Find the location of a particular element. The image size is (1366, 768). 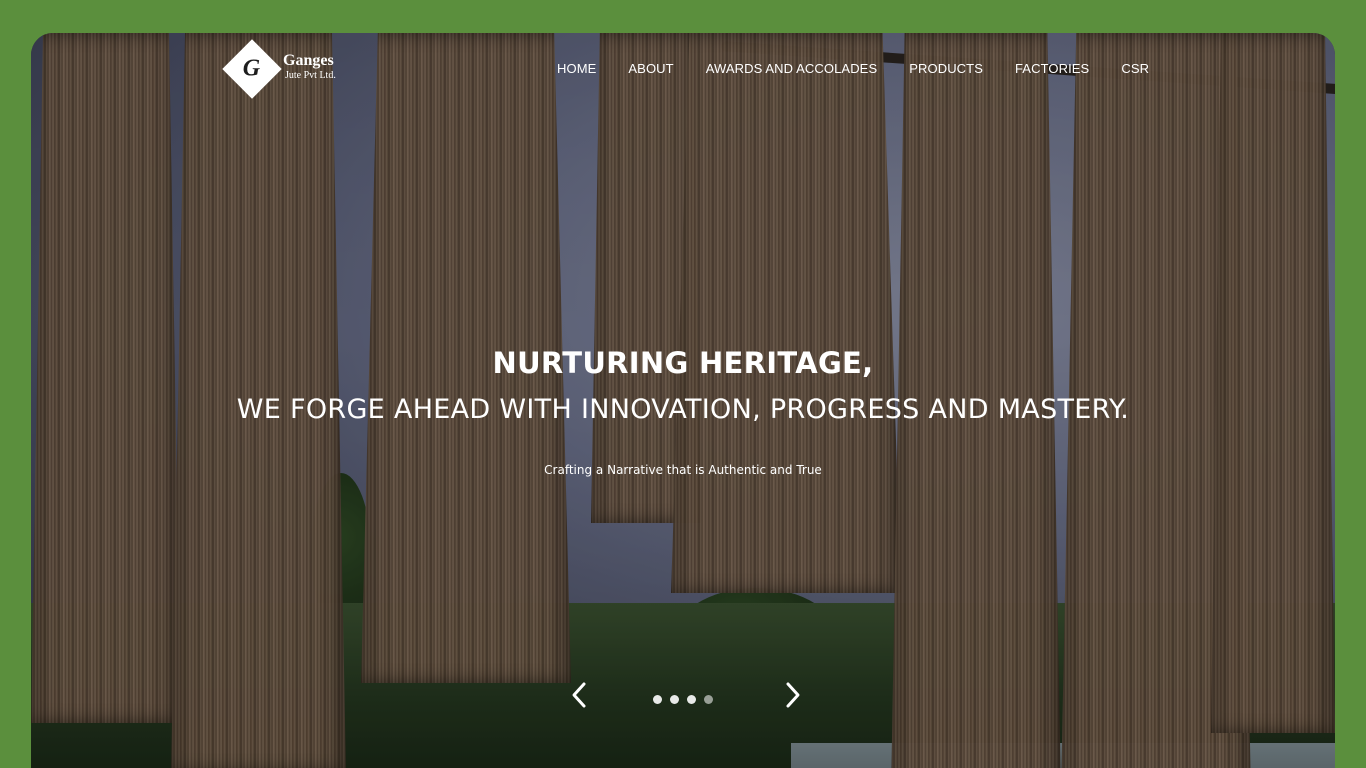

carousel-next-button is located at coordinates (793, 695).